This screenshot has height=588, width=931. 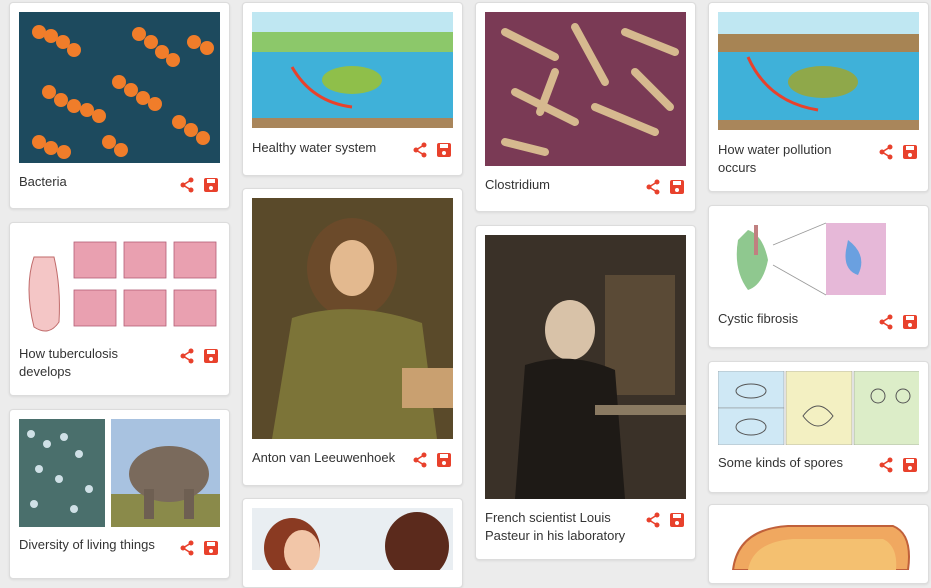 I want to click on clostridium-image, so click(x=585, y=89).